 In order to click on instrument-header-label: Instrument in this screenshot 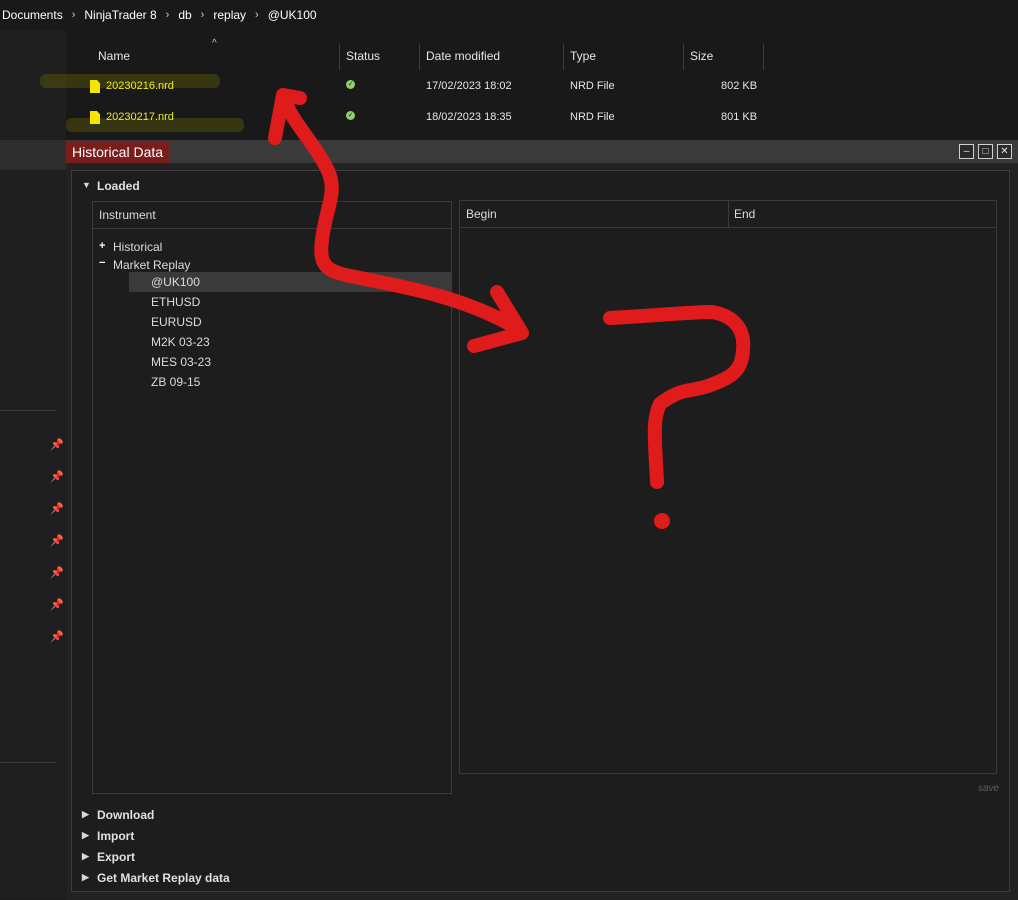, I will do `click(127, 215)`.